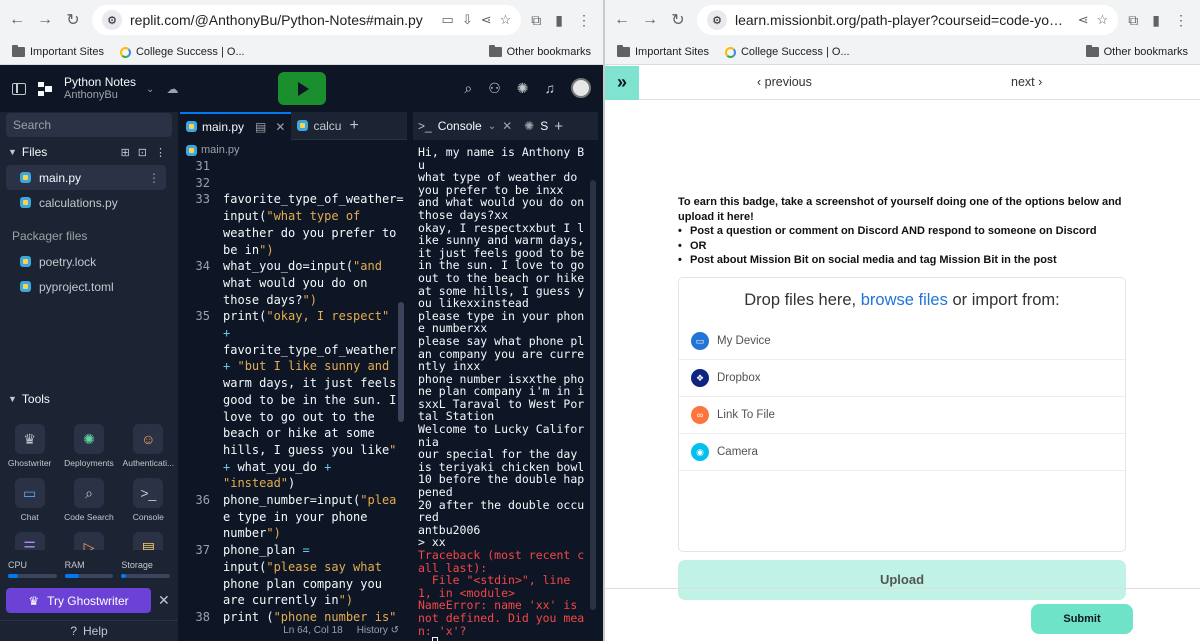  I want to click on next-button: next ›, so click(1026, 82).